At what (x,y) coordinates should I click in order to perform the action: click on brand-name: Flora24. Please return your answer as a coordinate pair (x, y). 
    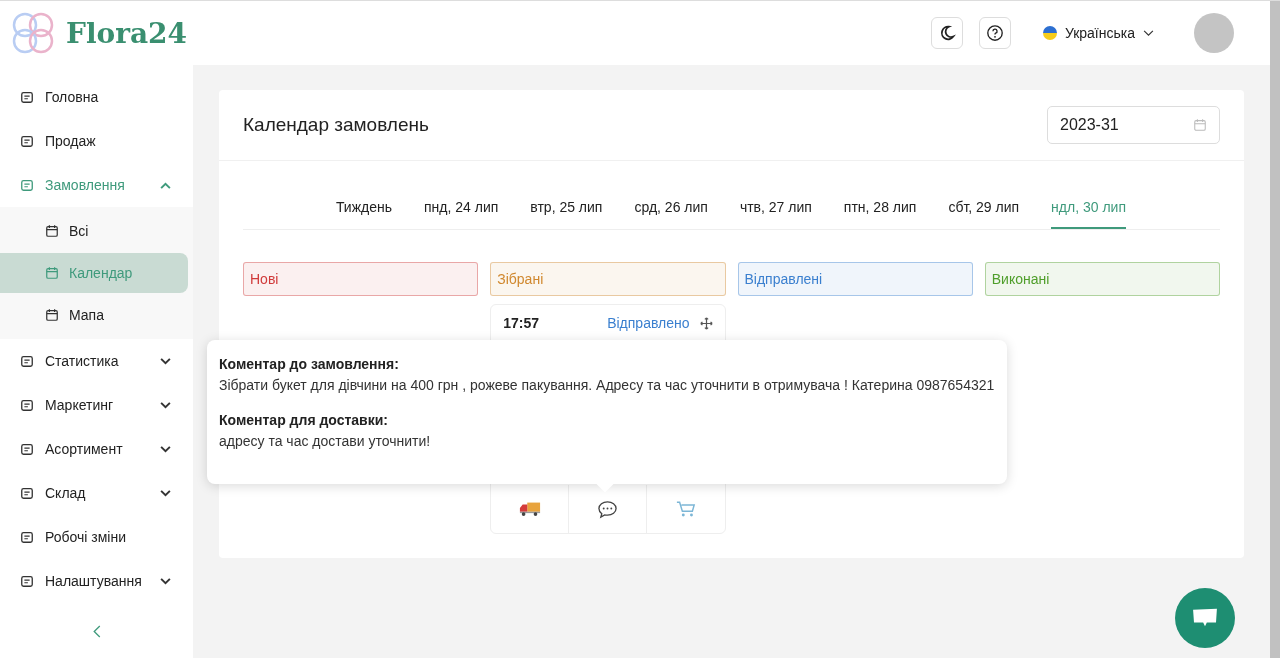
    Looking at the image, I should click on (127, 33).